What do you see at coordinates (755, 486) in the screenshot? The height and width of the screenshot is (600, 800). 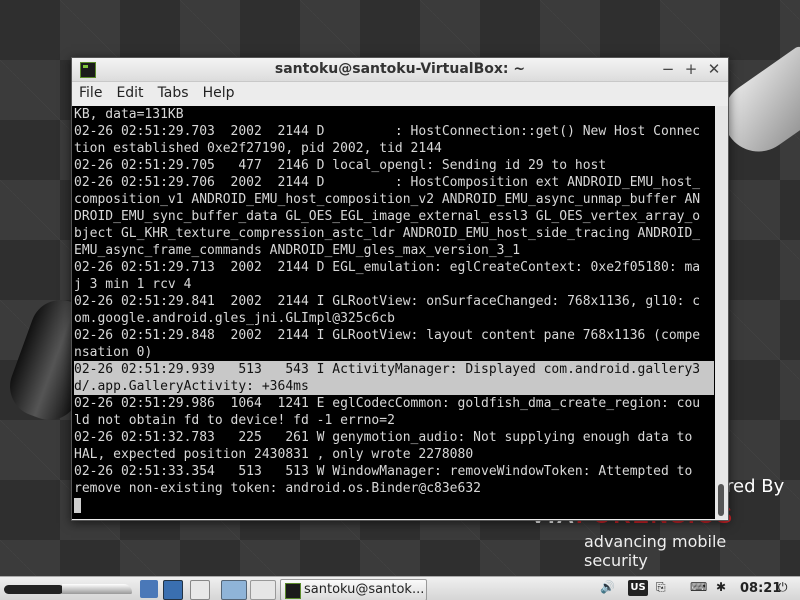 I see `powered-by-text: red By` at bounding box center [755, 486].